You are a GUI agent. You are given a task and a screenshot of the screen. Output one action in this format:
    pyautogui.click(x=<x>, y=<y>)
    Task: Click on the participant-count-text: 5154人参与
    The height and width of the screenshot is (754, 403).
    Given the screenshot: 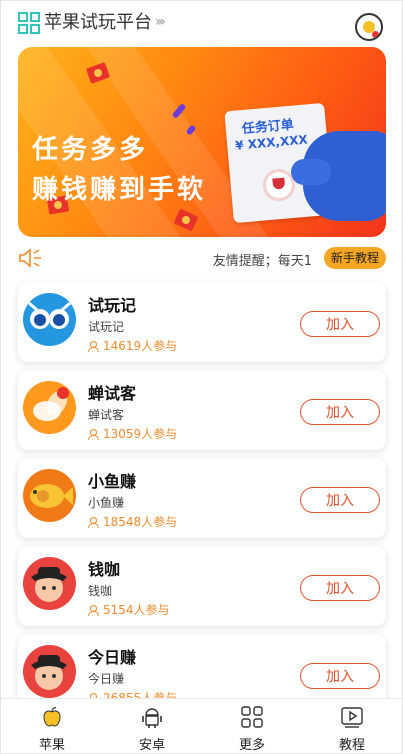 What is the action you would take?
    pyautogui.click(x=136, y=610)
    